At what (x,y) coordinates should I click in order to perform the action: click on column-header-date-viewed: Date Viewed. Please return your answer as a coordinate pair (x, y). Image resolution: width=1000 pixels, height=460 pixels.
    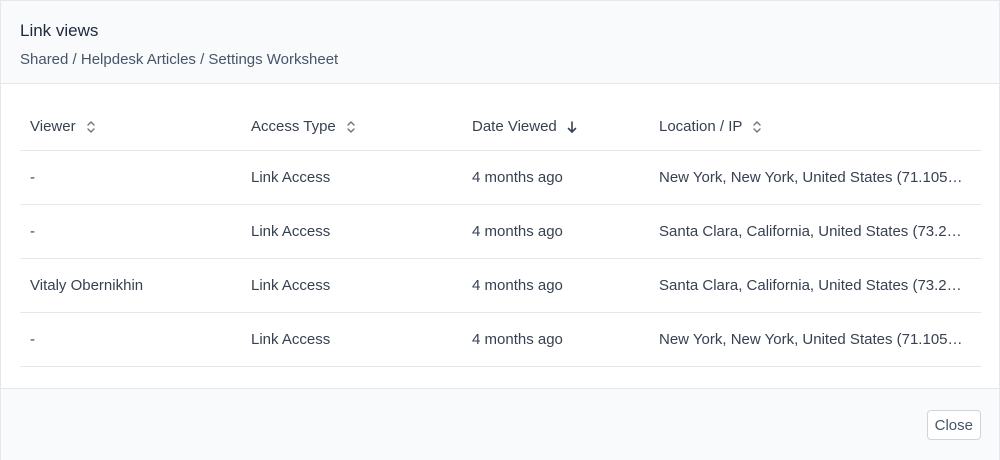
    Looking at the image, I should click on (557, 126).